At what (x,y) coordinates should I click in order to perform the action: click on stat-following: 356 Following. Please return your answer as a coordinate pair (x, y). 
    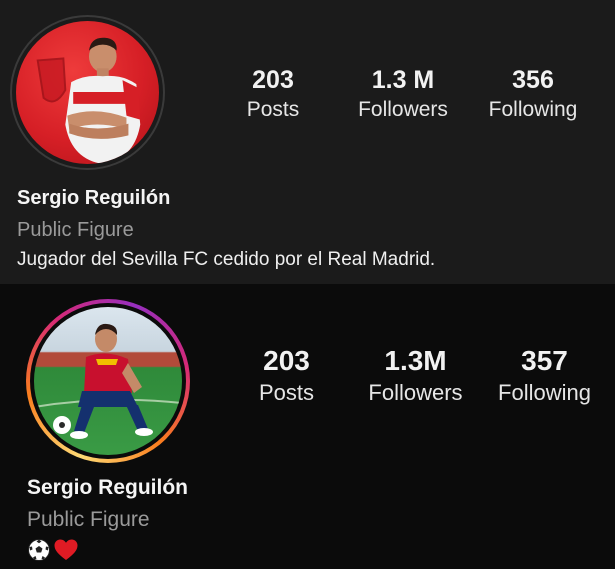
    Looking at the image, I should click on (533, 94).